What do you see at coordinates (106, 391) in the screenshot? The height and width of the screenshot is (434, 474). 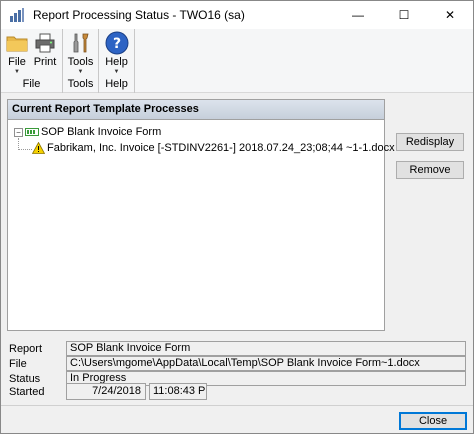 I see `started-date: 7/24/2018` at bounding box center [106, 391].